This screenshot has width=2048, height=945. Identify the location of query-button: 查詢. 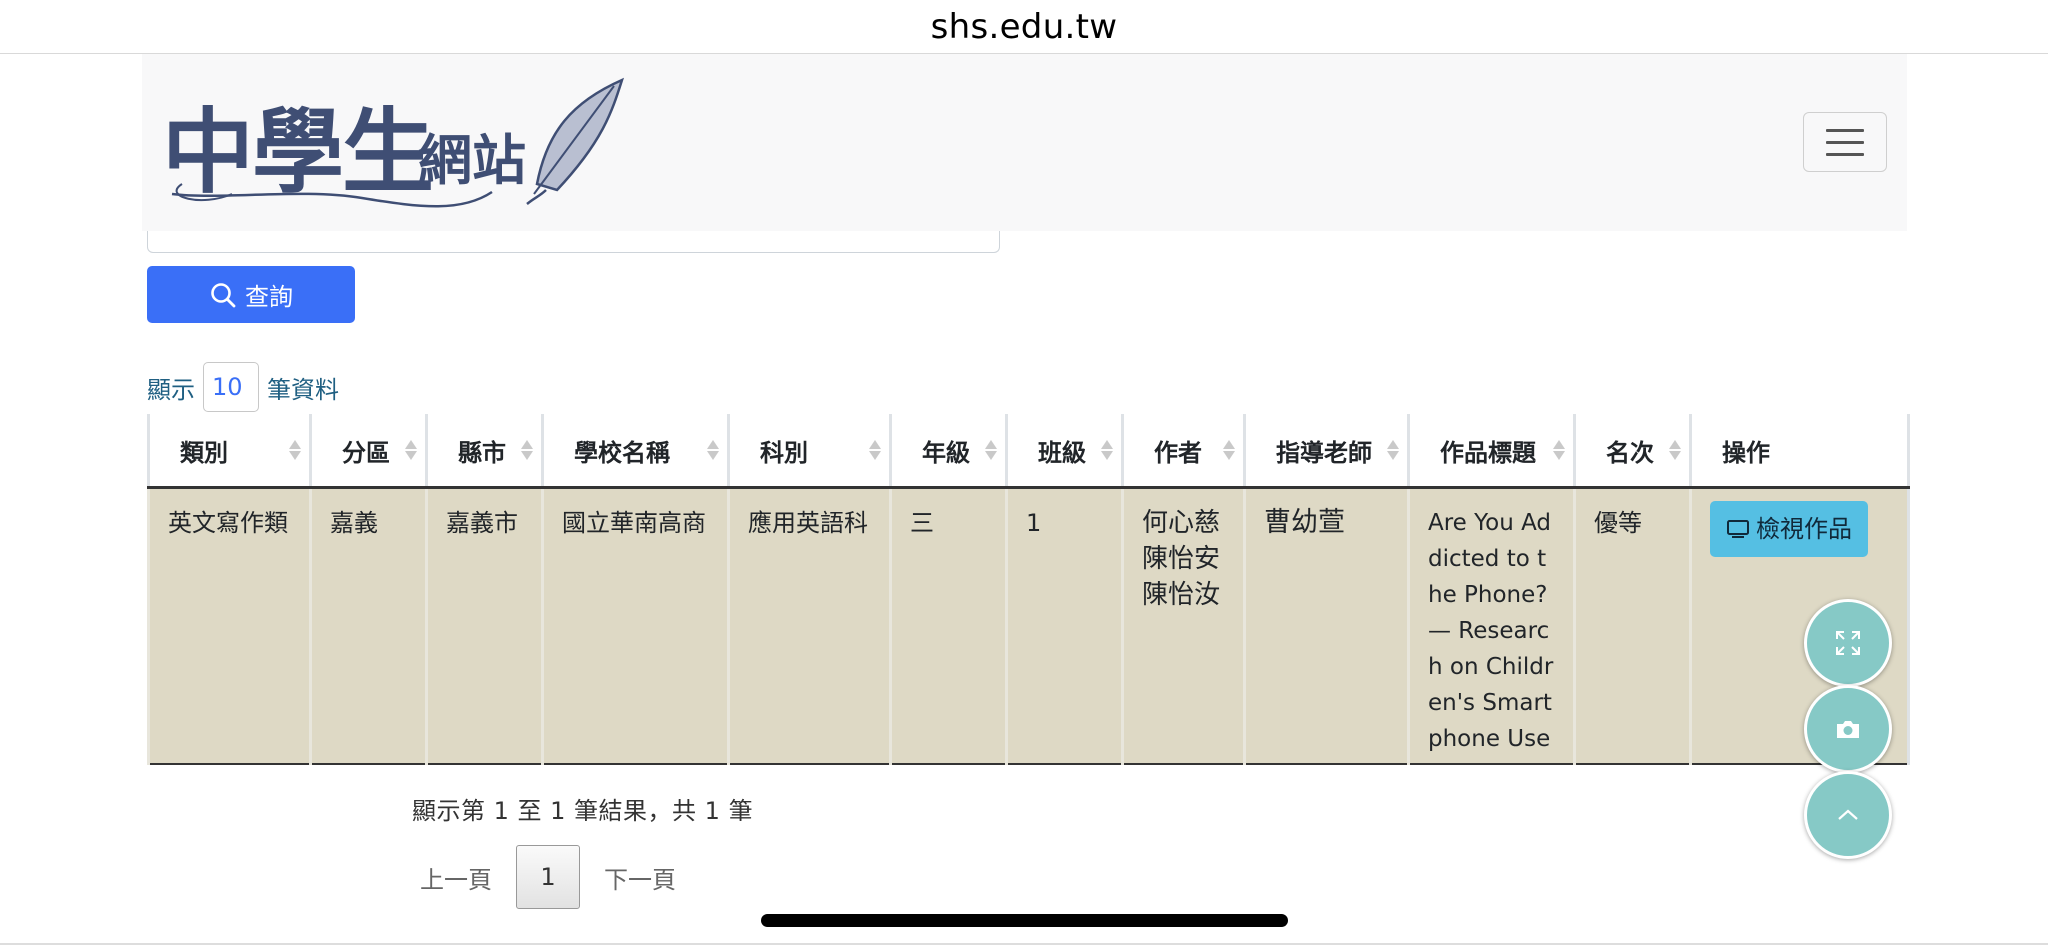
(251, 294).